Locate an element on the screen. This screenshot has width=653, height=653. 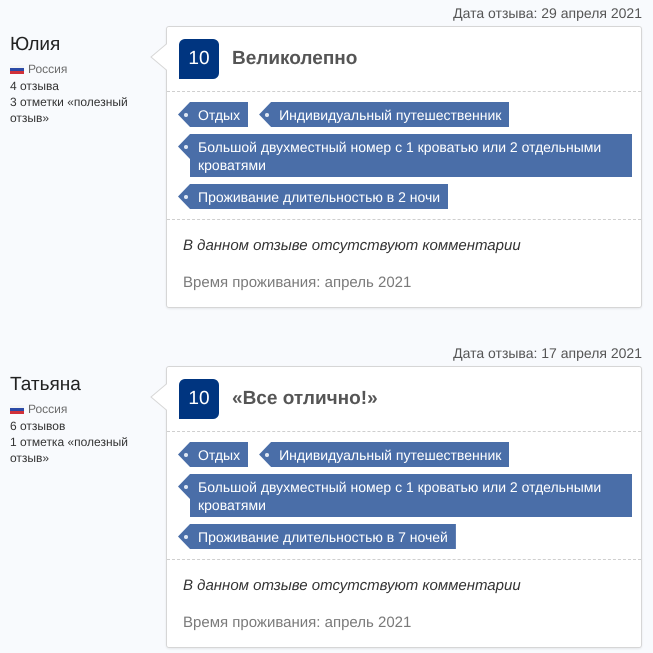
reviewer-name: Татьяна is located at coordinates (46, 385).